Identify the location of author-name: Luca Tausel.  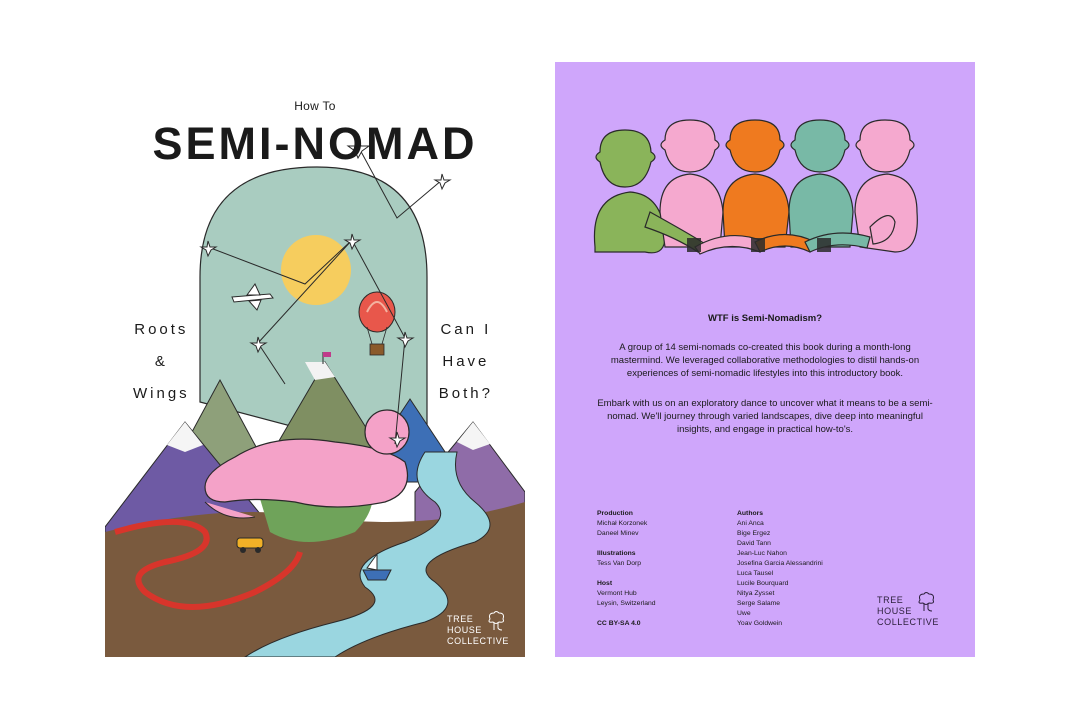
(755, 573).